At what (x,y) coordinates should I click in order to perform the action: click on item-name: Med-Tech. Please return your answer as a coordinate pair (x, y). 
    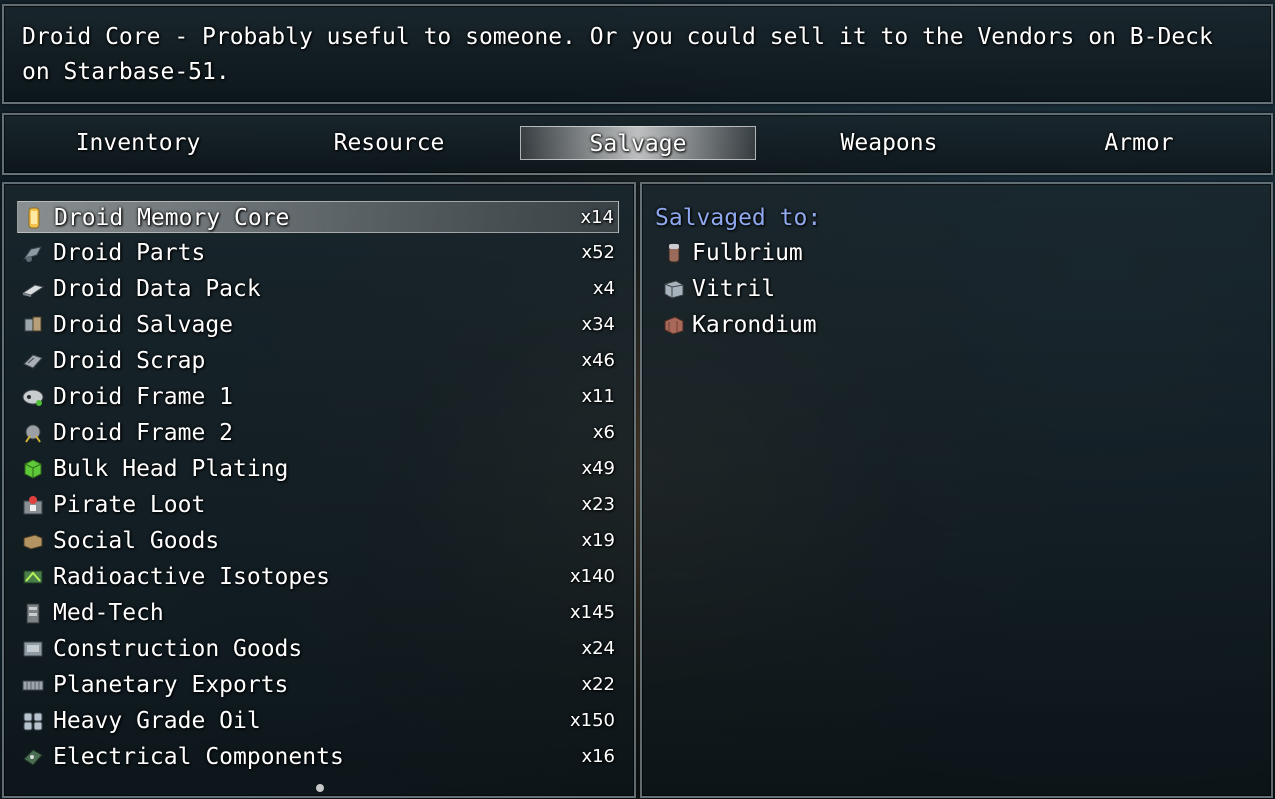
    Looking at the image, I should click on (108, 613).